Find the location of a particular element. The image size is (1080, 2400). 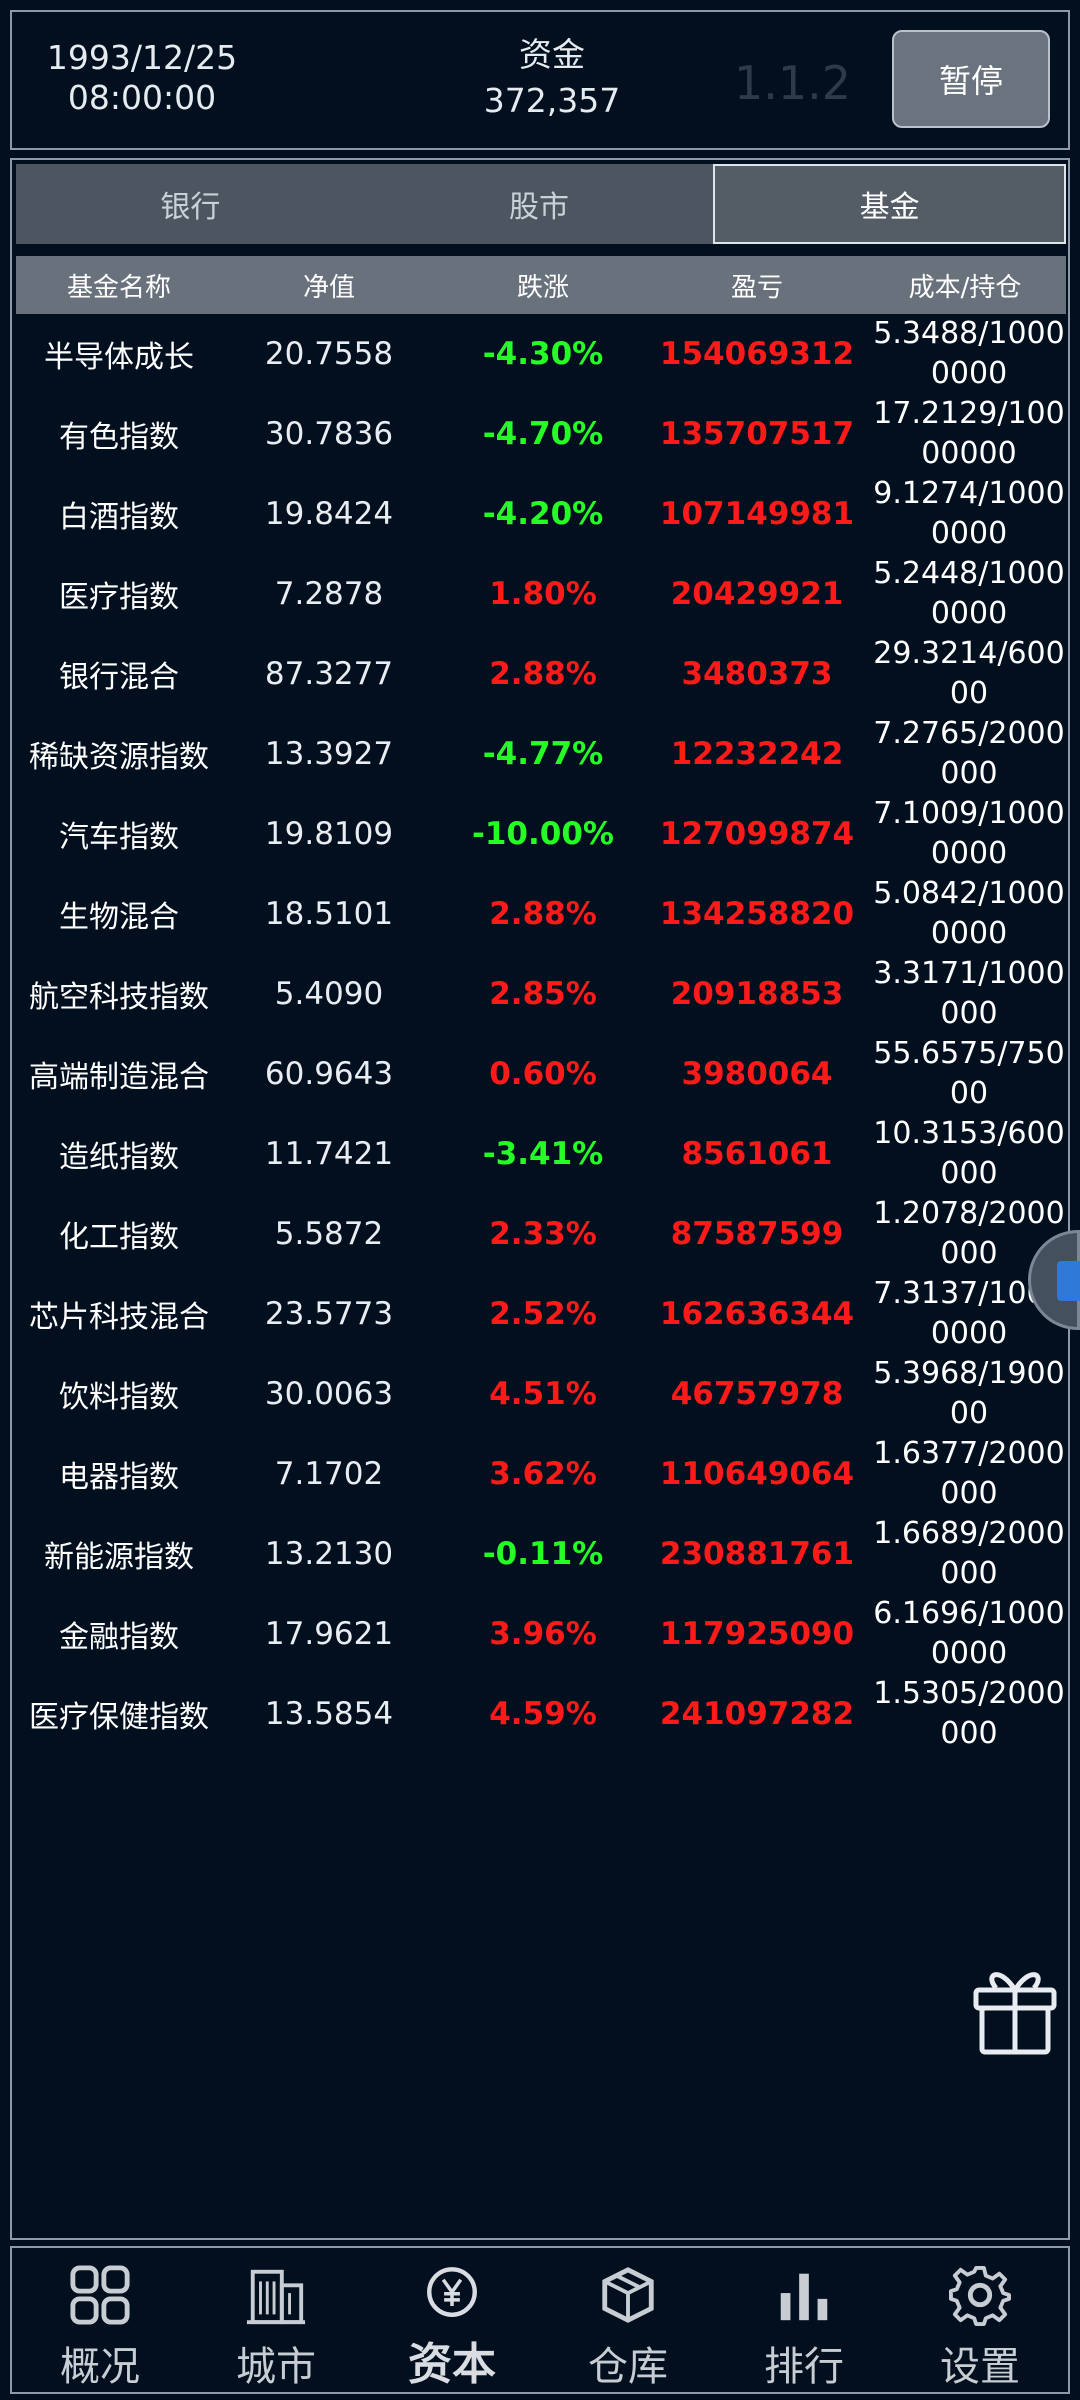

fund-change: -4.77% is located at coordinates (543, 754).